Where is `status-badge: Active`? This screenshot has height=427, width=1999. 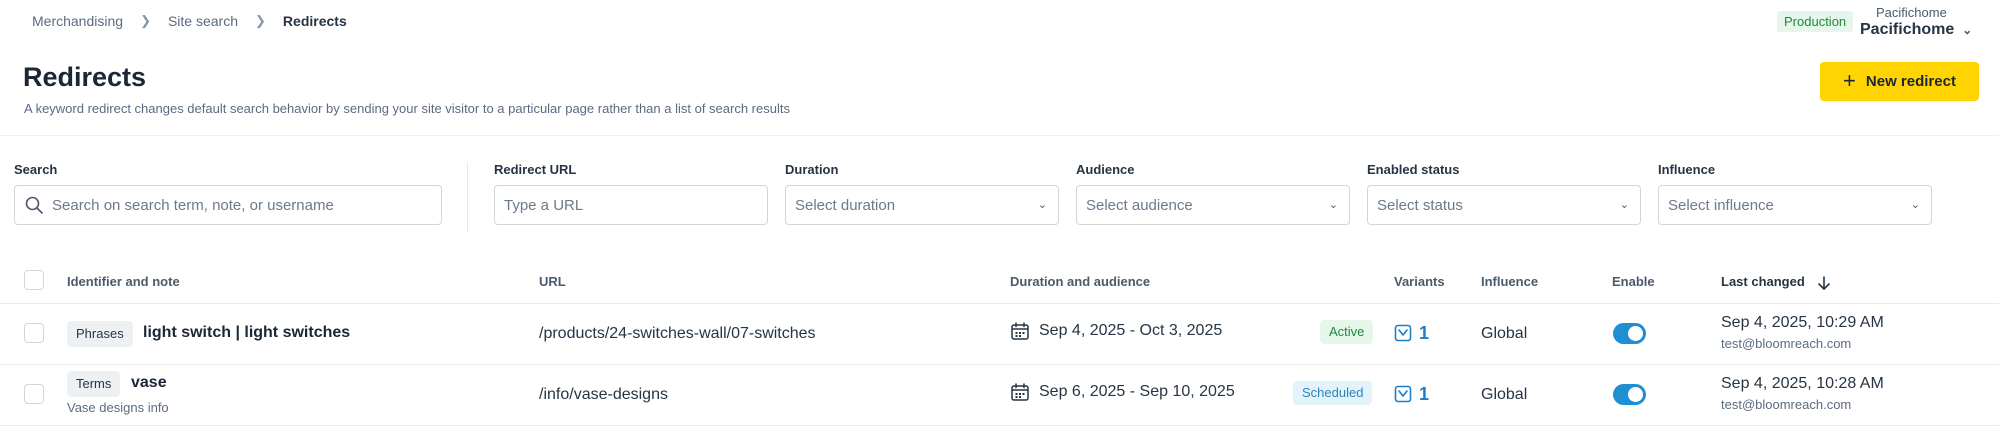 status-badge: Active is located at coordinates (1347, 332).